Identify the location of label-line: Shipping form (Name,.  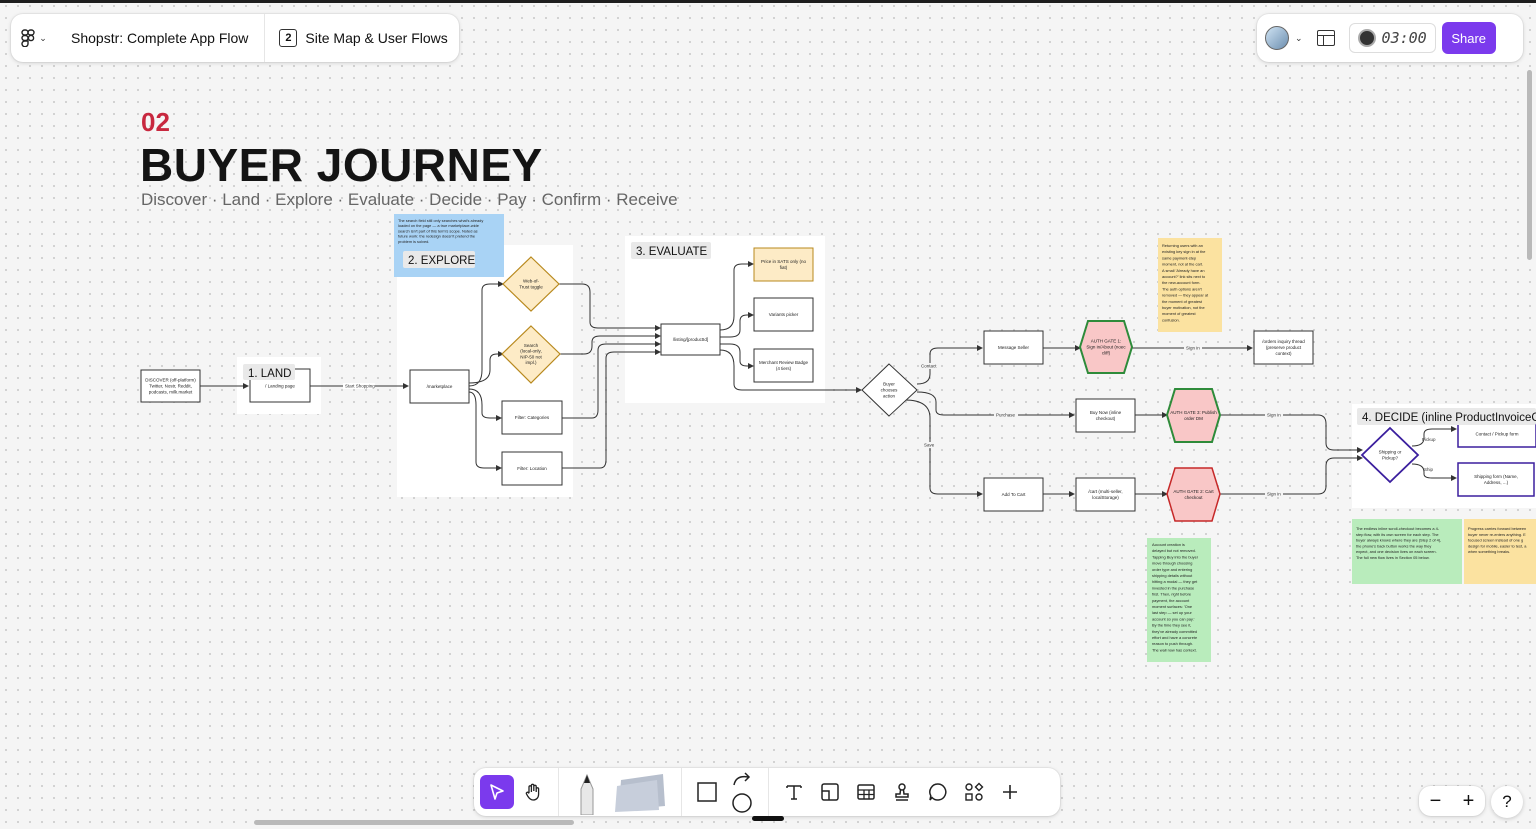
(1496, 476).